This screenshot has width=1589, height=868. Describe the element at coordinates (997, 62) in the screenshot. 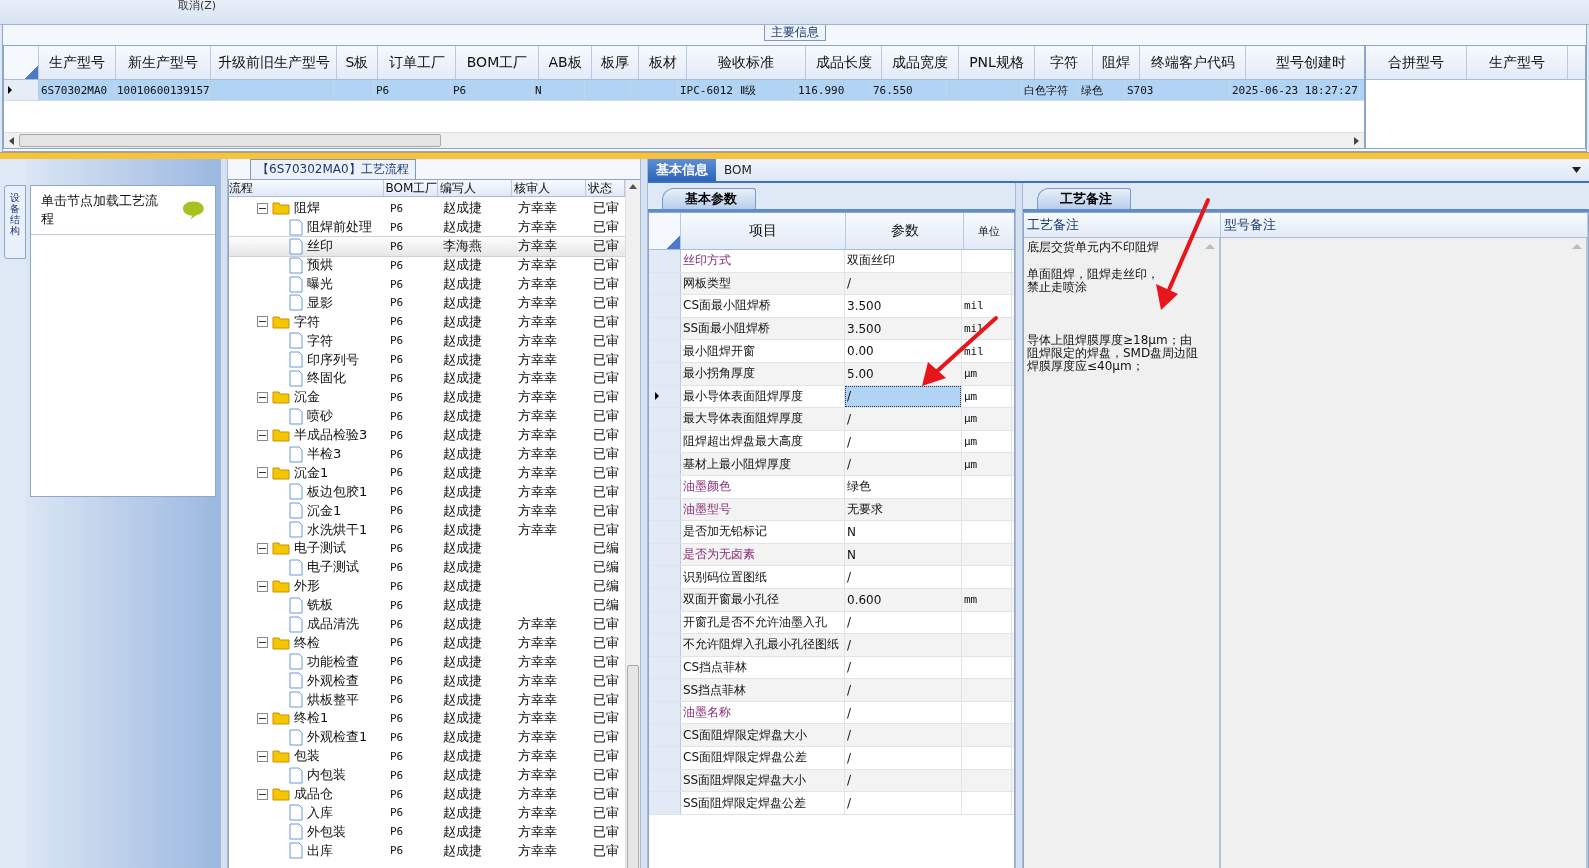

I see `column-header: PNL规格` at that location.